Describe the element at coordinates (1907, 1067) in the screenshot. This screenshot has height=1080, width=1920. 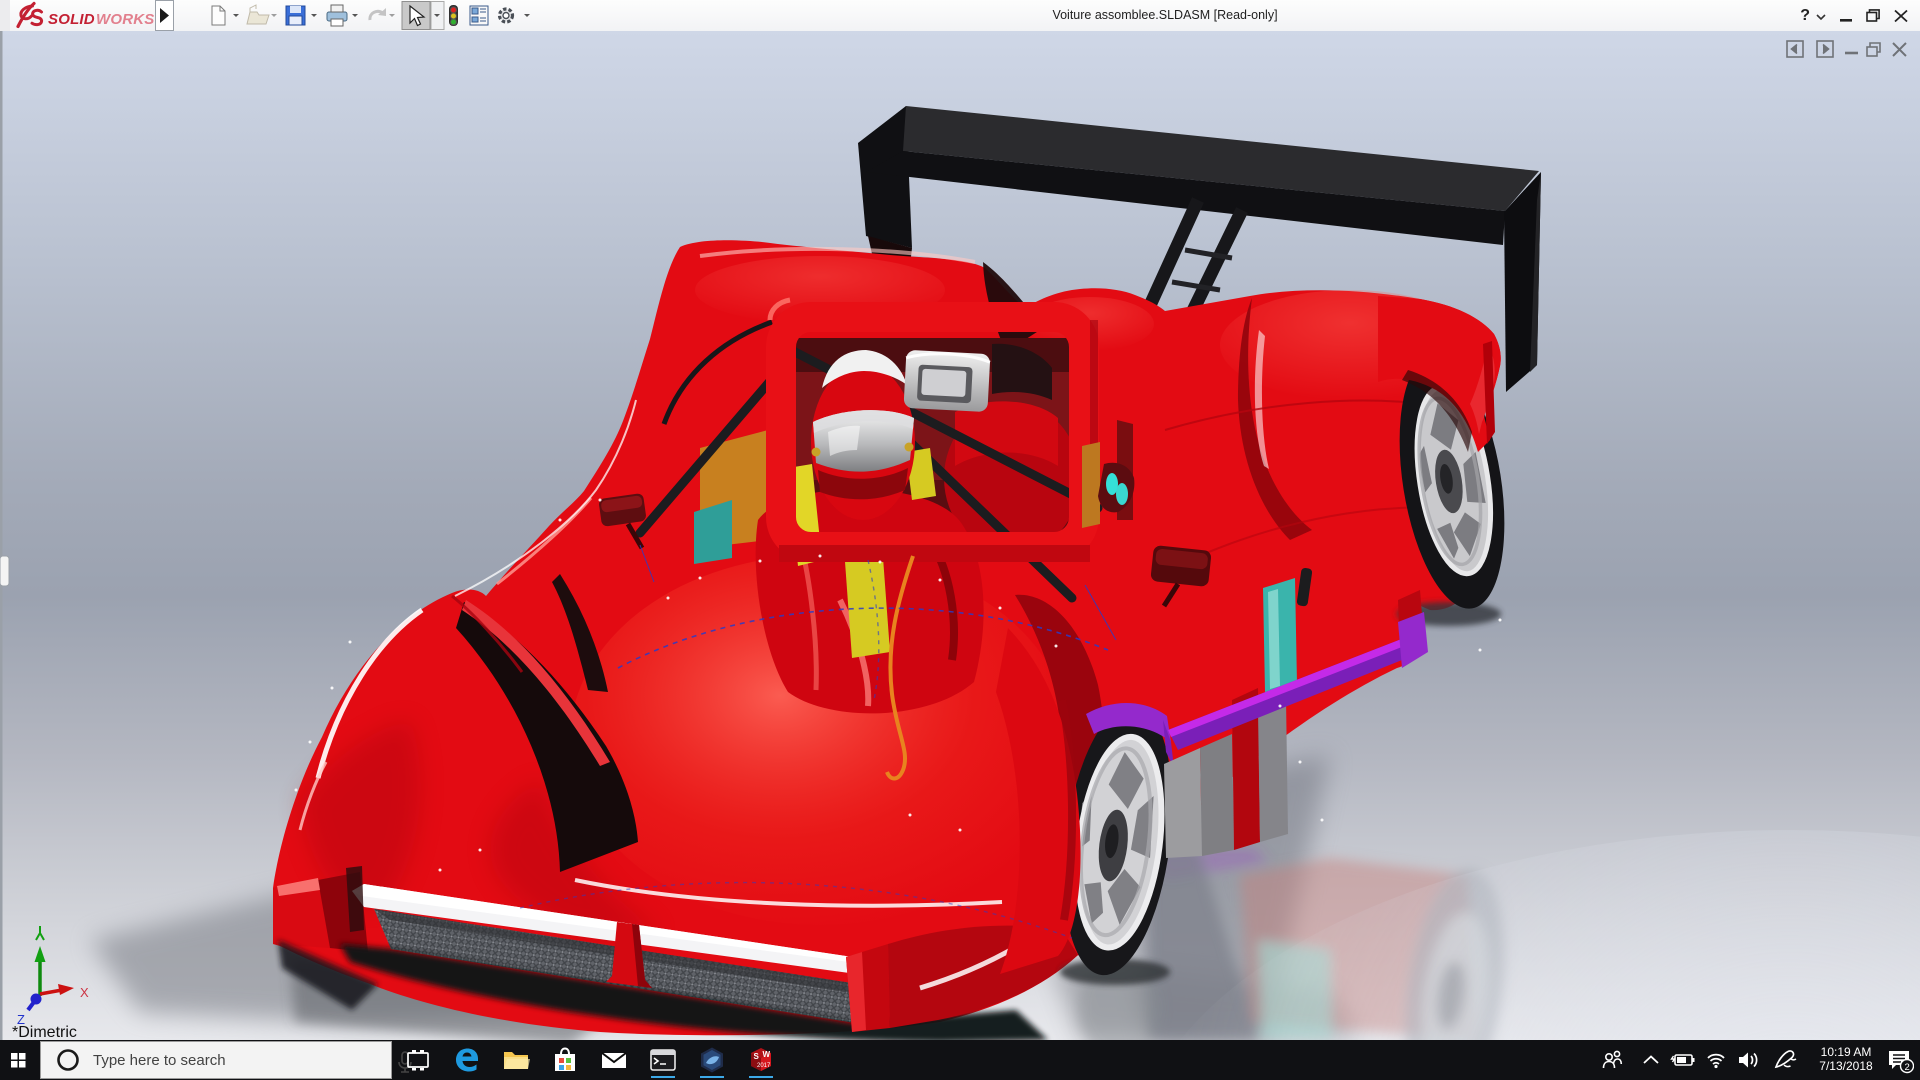
I see `svg-text: 2` at that location.